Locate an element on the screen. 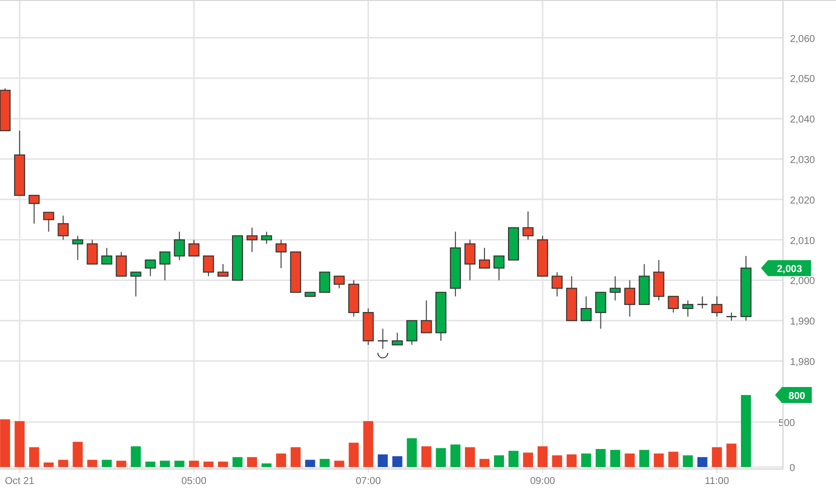 The height and width of the screenshot is (503, 836). axis-label: 2,020 is located at coordinates (802, 200).